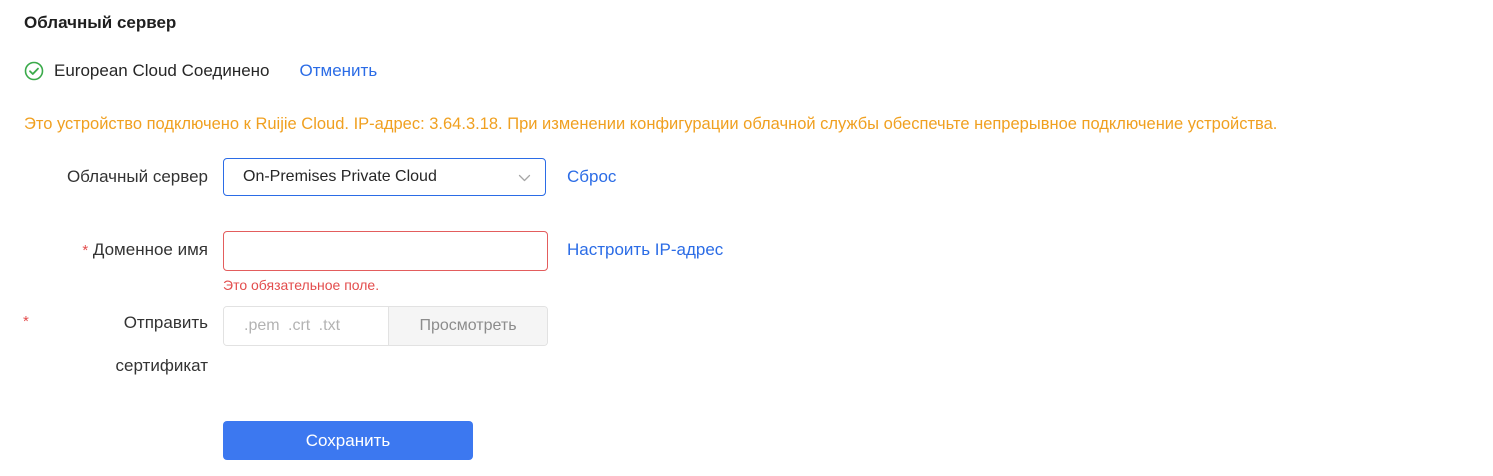  I want to click on connection-status-text: European Cloud Соединено, so click(162, 70).